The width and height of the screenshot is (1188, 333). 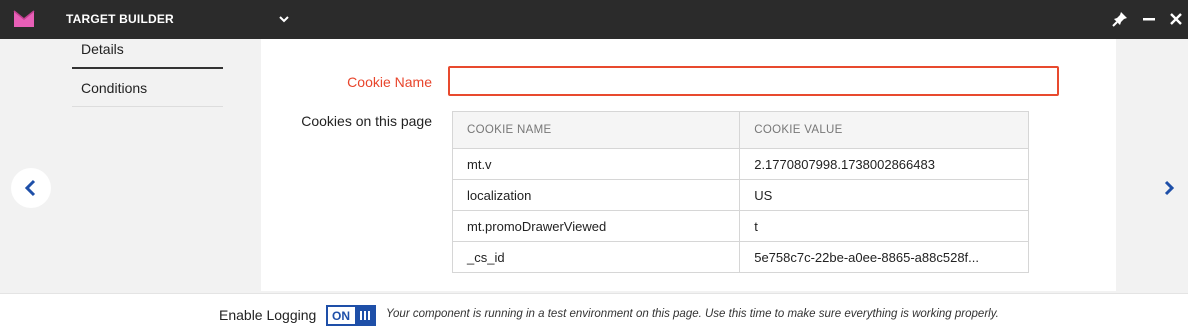 What do you see at coordinates (147, 88) in the screenshot?
I see `tab-conditions: Conditions` at bounding box center [147, 88].